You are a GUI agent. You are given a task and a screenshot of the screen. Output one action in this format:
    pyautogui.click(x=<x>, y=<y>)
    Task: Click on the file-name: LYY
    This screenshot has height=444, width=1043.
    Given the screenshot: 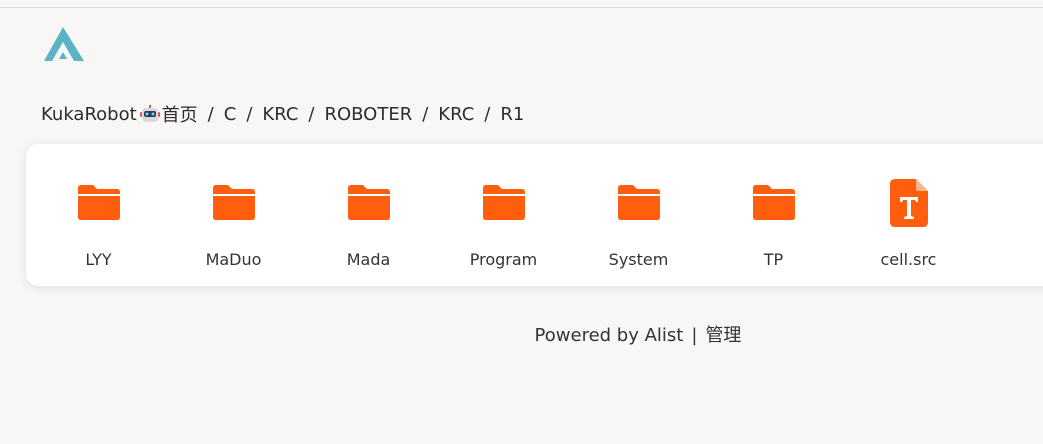 What is the action you would take?
    pyautogui.click(x=98, y=259)
    